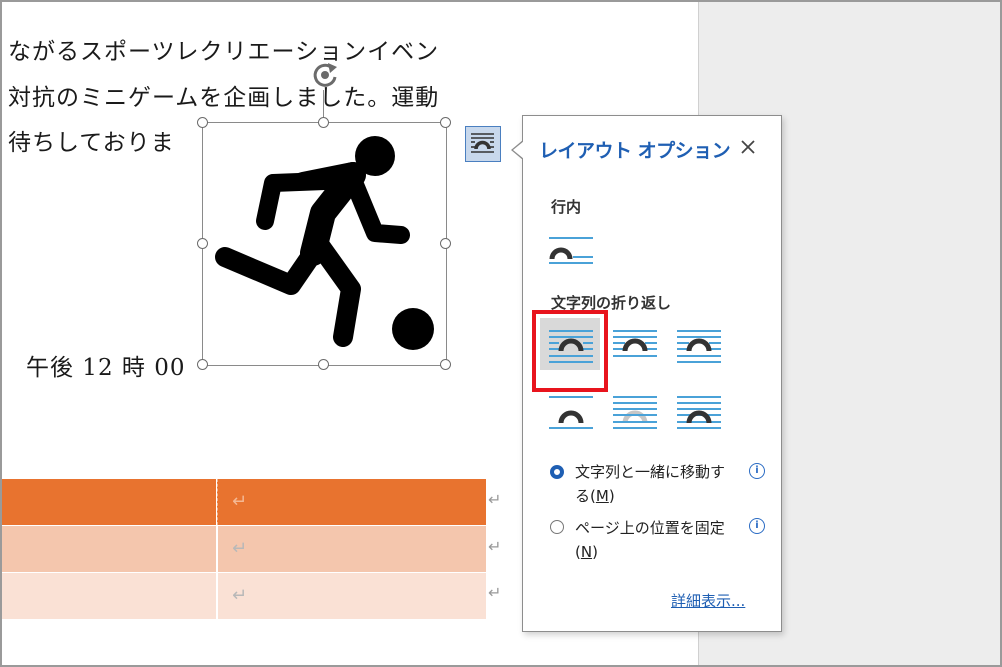 The image size is (1002, 667). What do you see at coordinates (635, 151) in the screenshot?
I see `panel-title: レイアウト オプション` at bounding box center [635, 151].